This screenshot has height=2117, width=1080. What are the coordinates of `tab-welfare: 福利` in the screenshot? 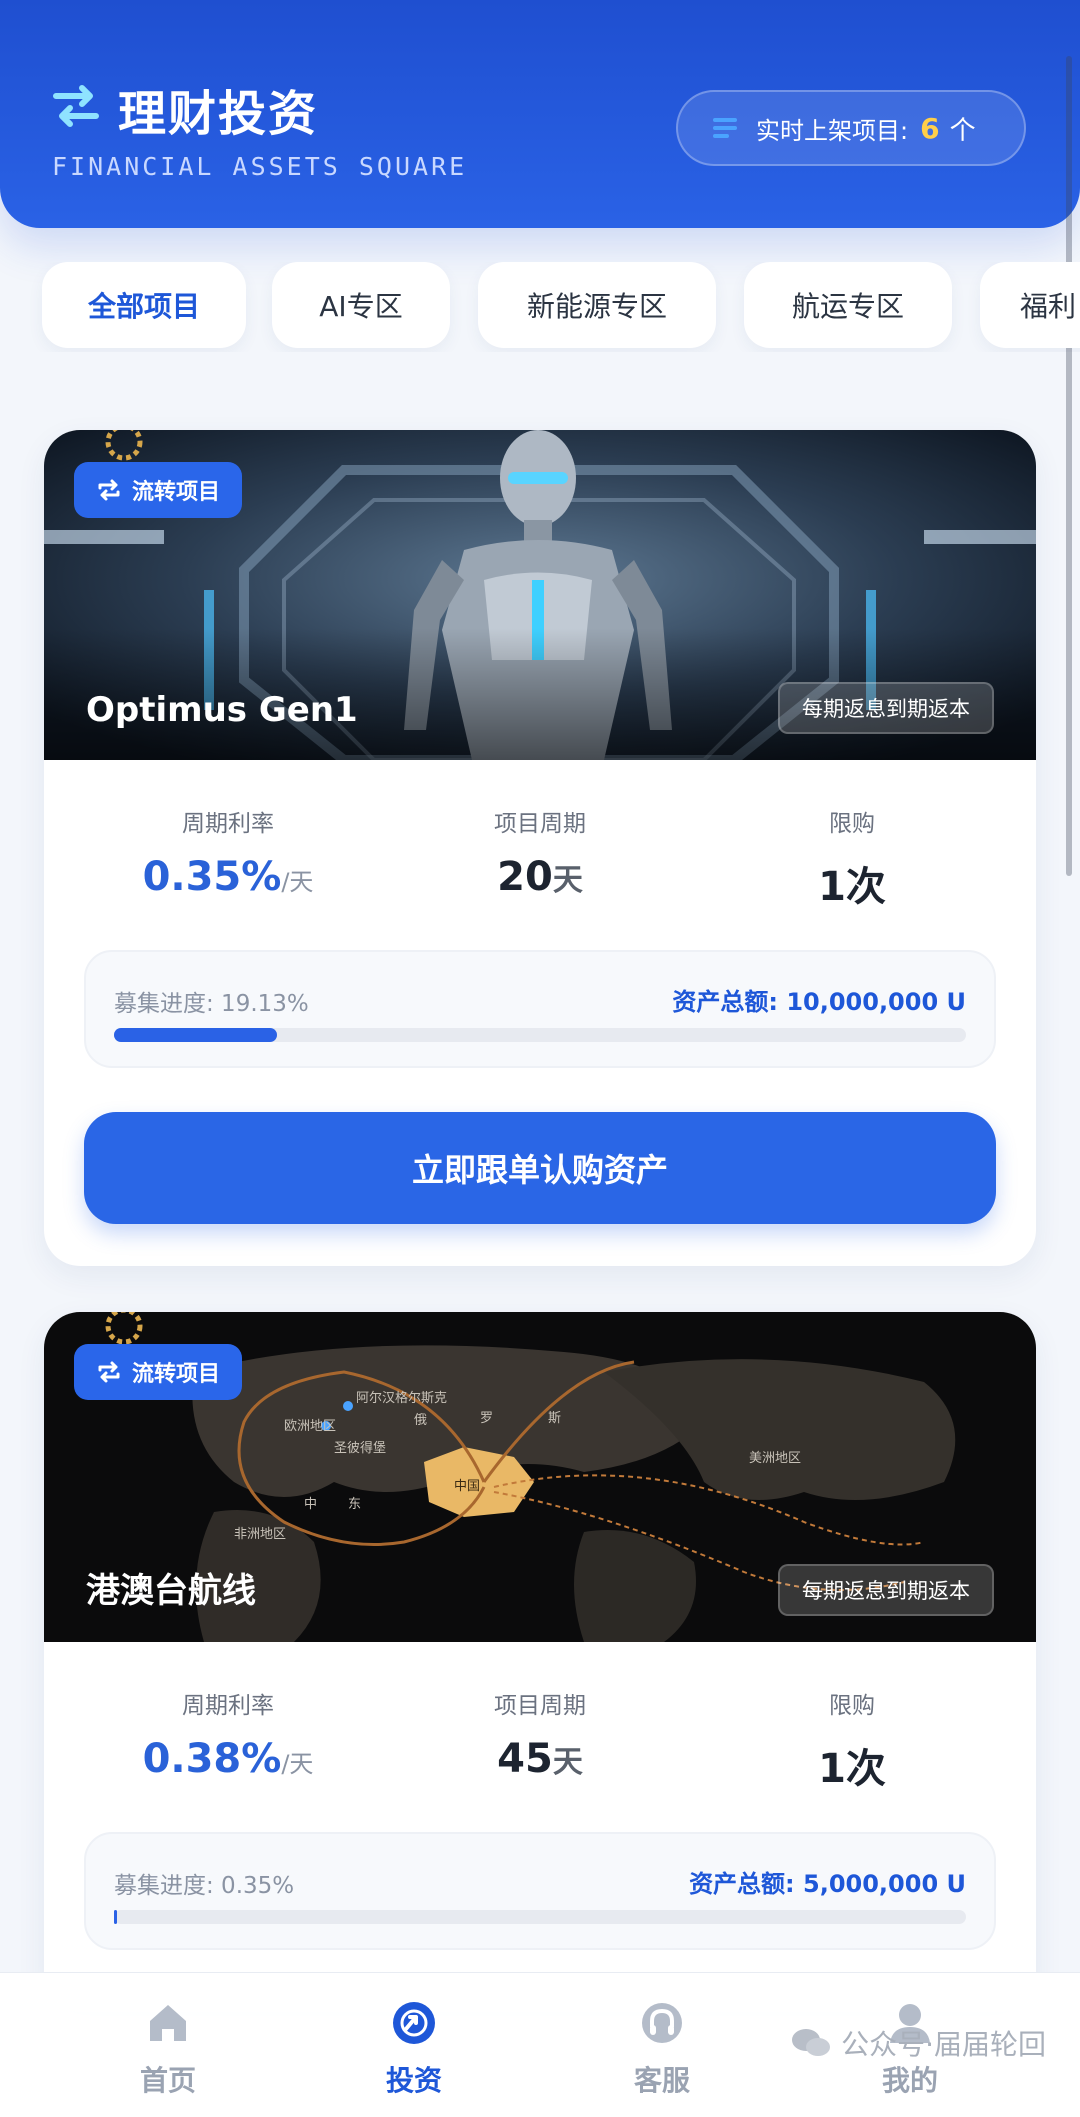 It's located at (1030, 305).